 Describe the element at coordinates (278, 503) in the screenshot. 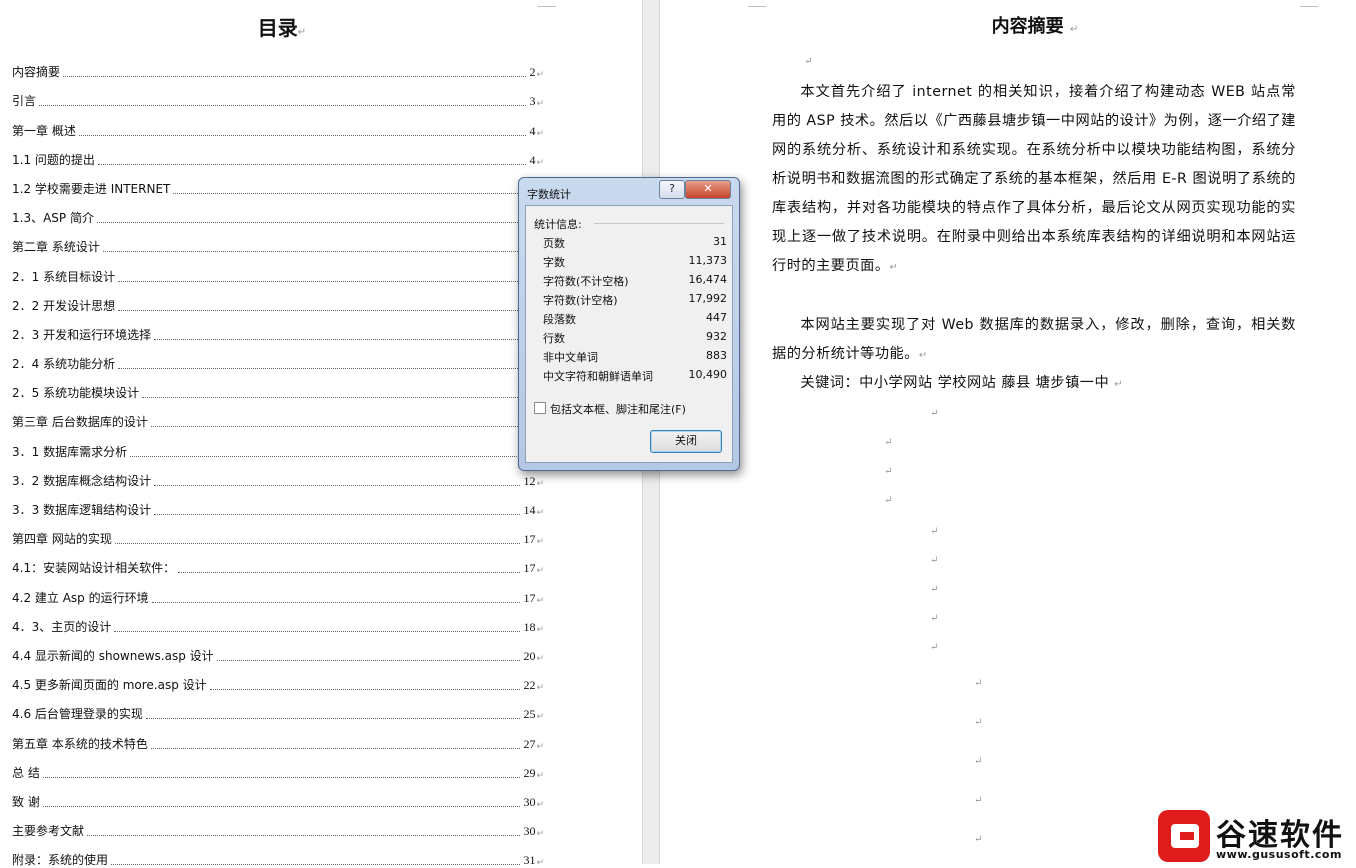

I see `toc-entry: 3．3 数据库逻辑结构设计 14 ↵` at that location.